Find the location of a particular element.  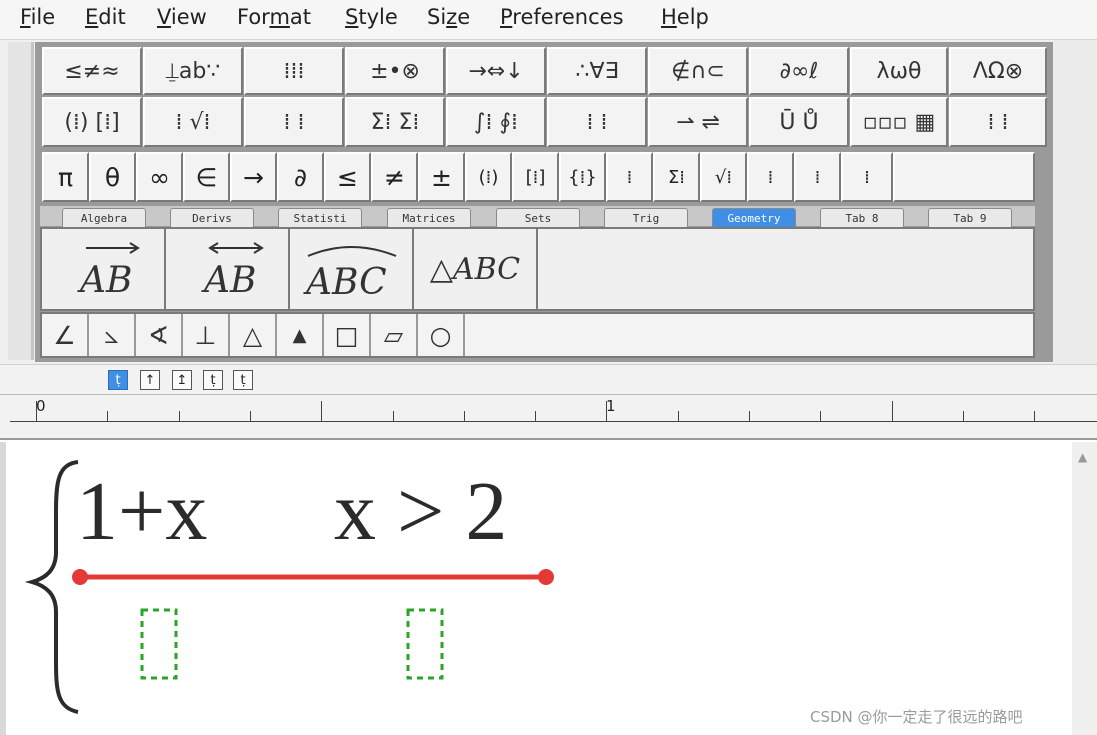

menu-help: Help is located at coordinates (685, 17).